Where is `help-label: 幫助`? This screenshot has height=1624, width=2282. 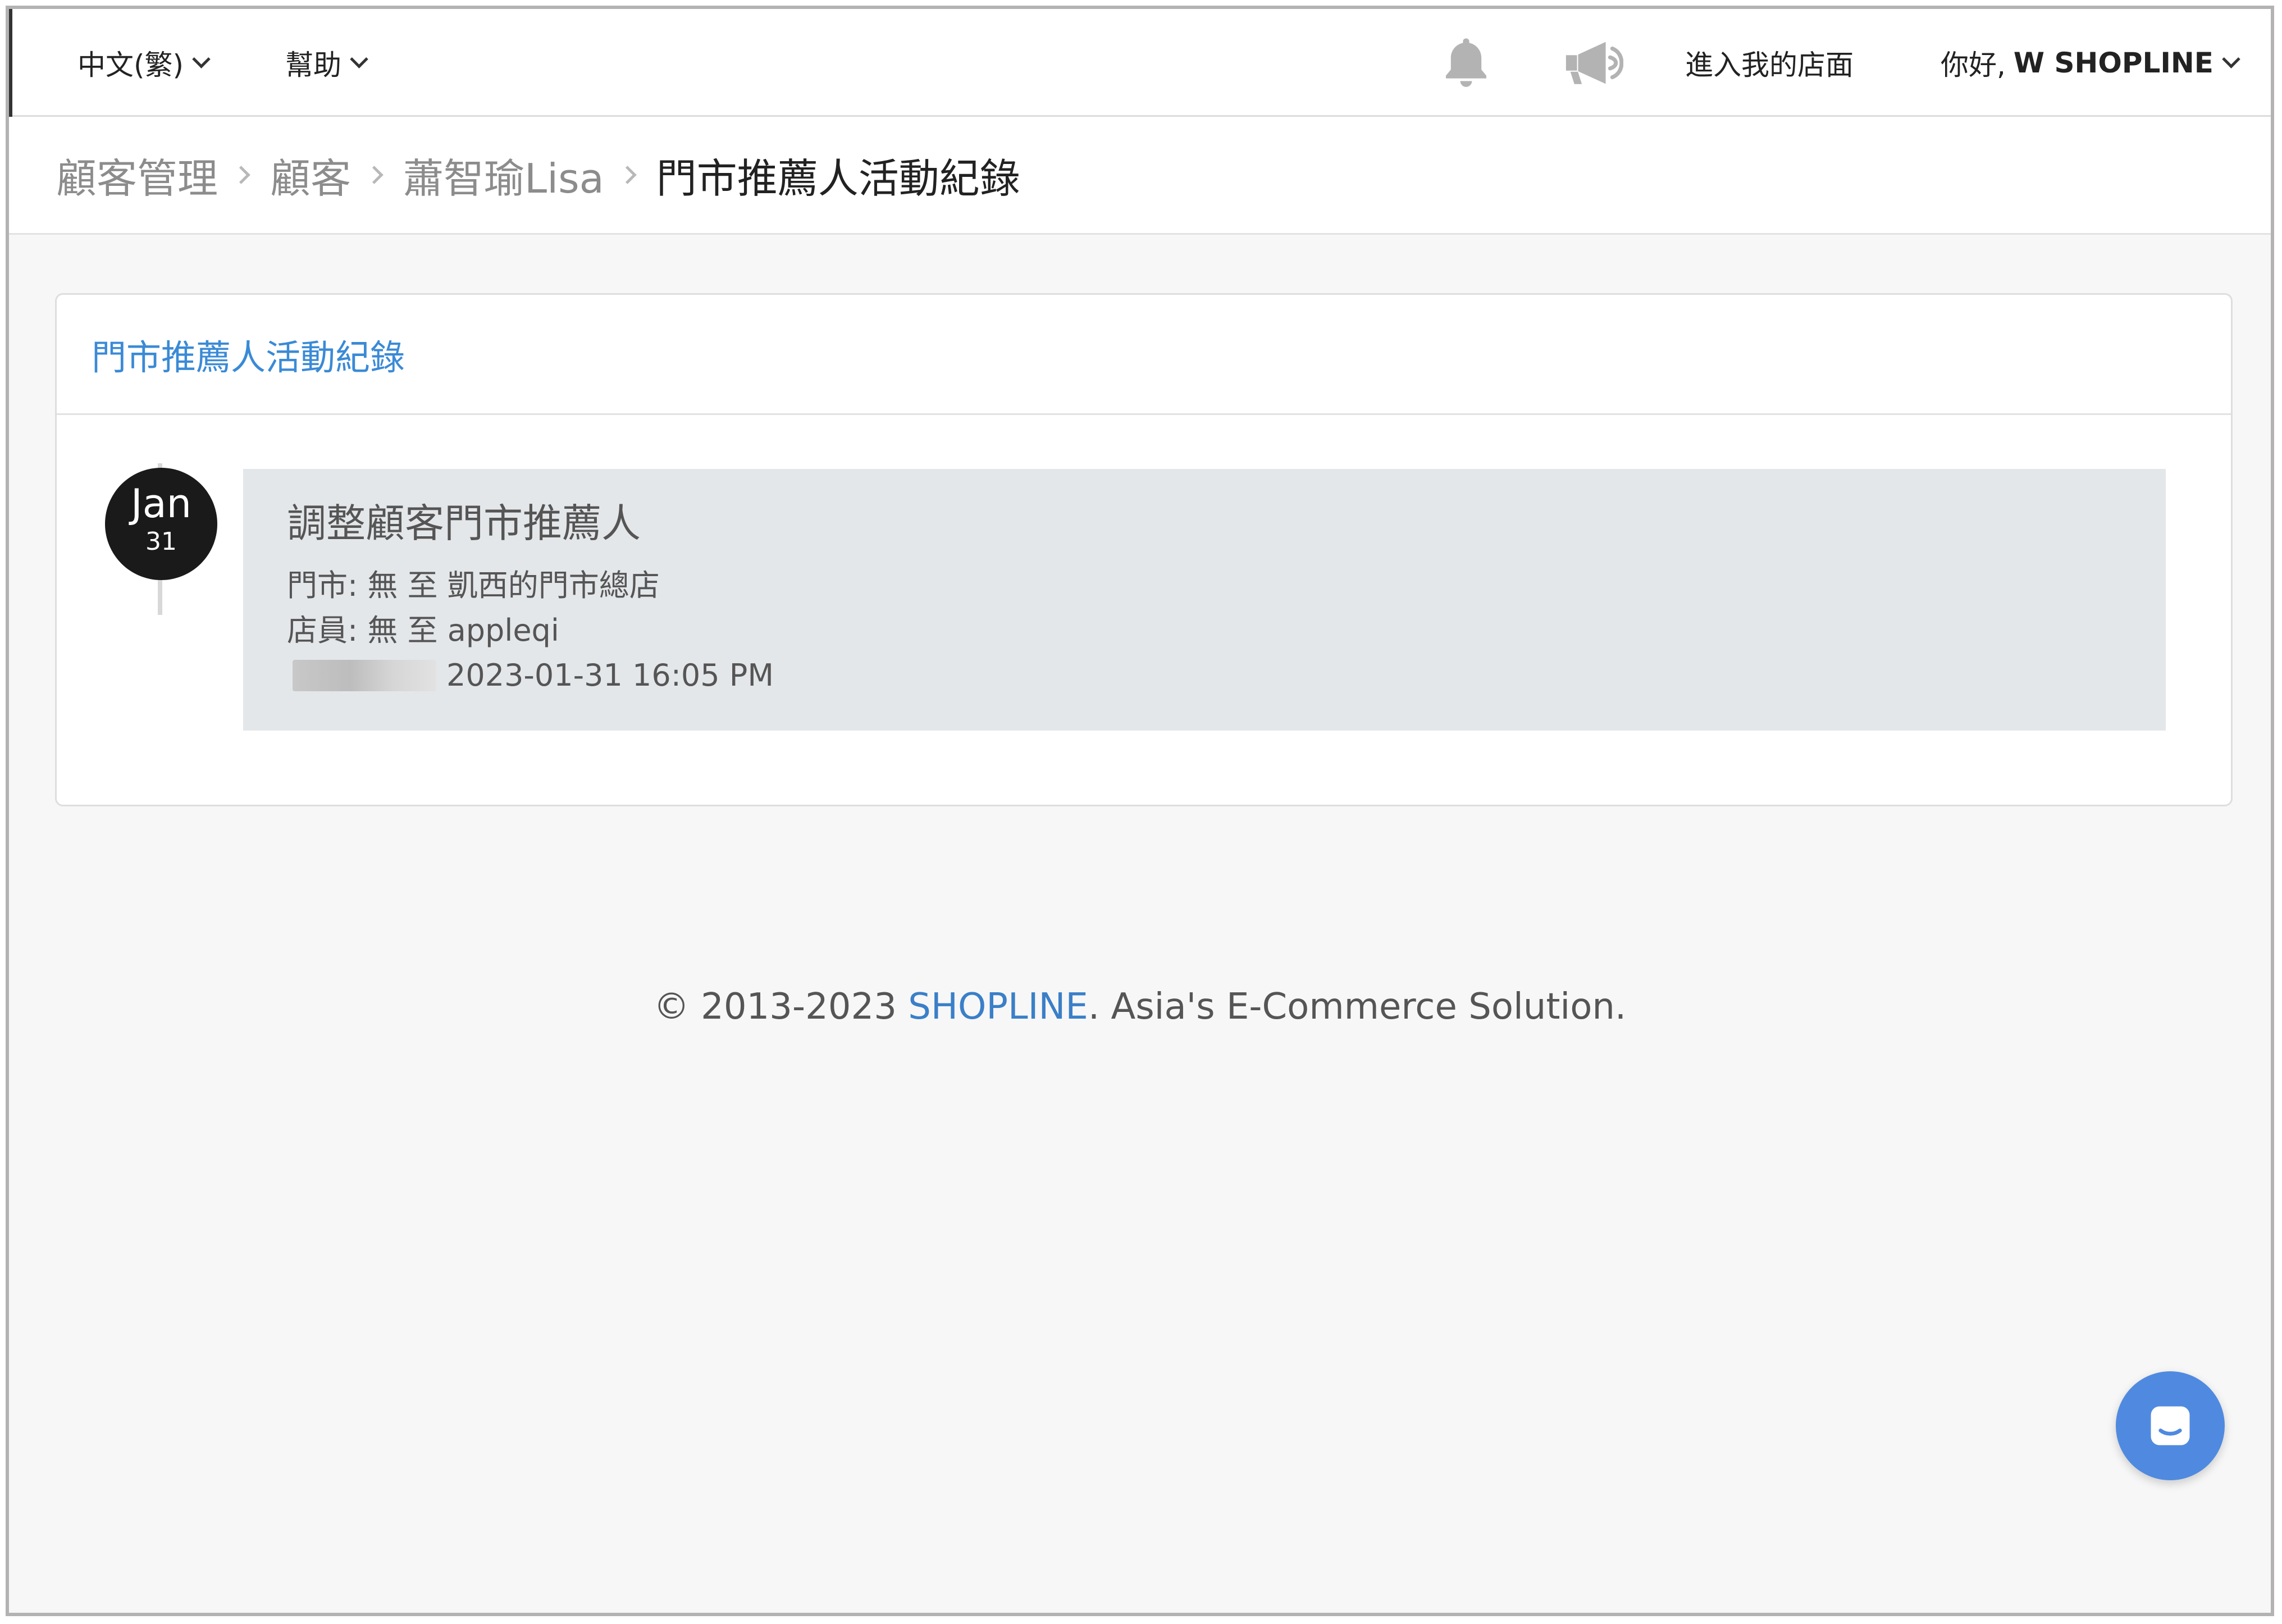 help-label: 幫助 is located at coordinates (313, 65).